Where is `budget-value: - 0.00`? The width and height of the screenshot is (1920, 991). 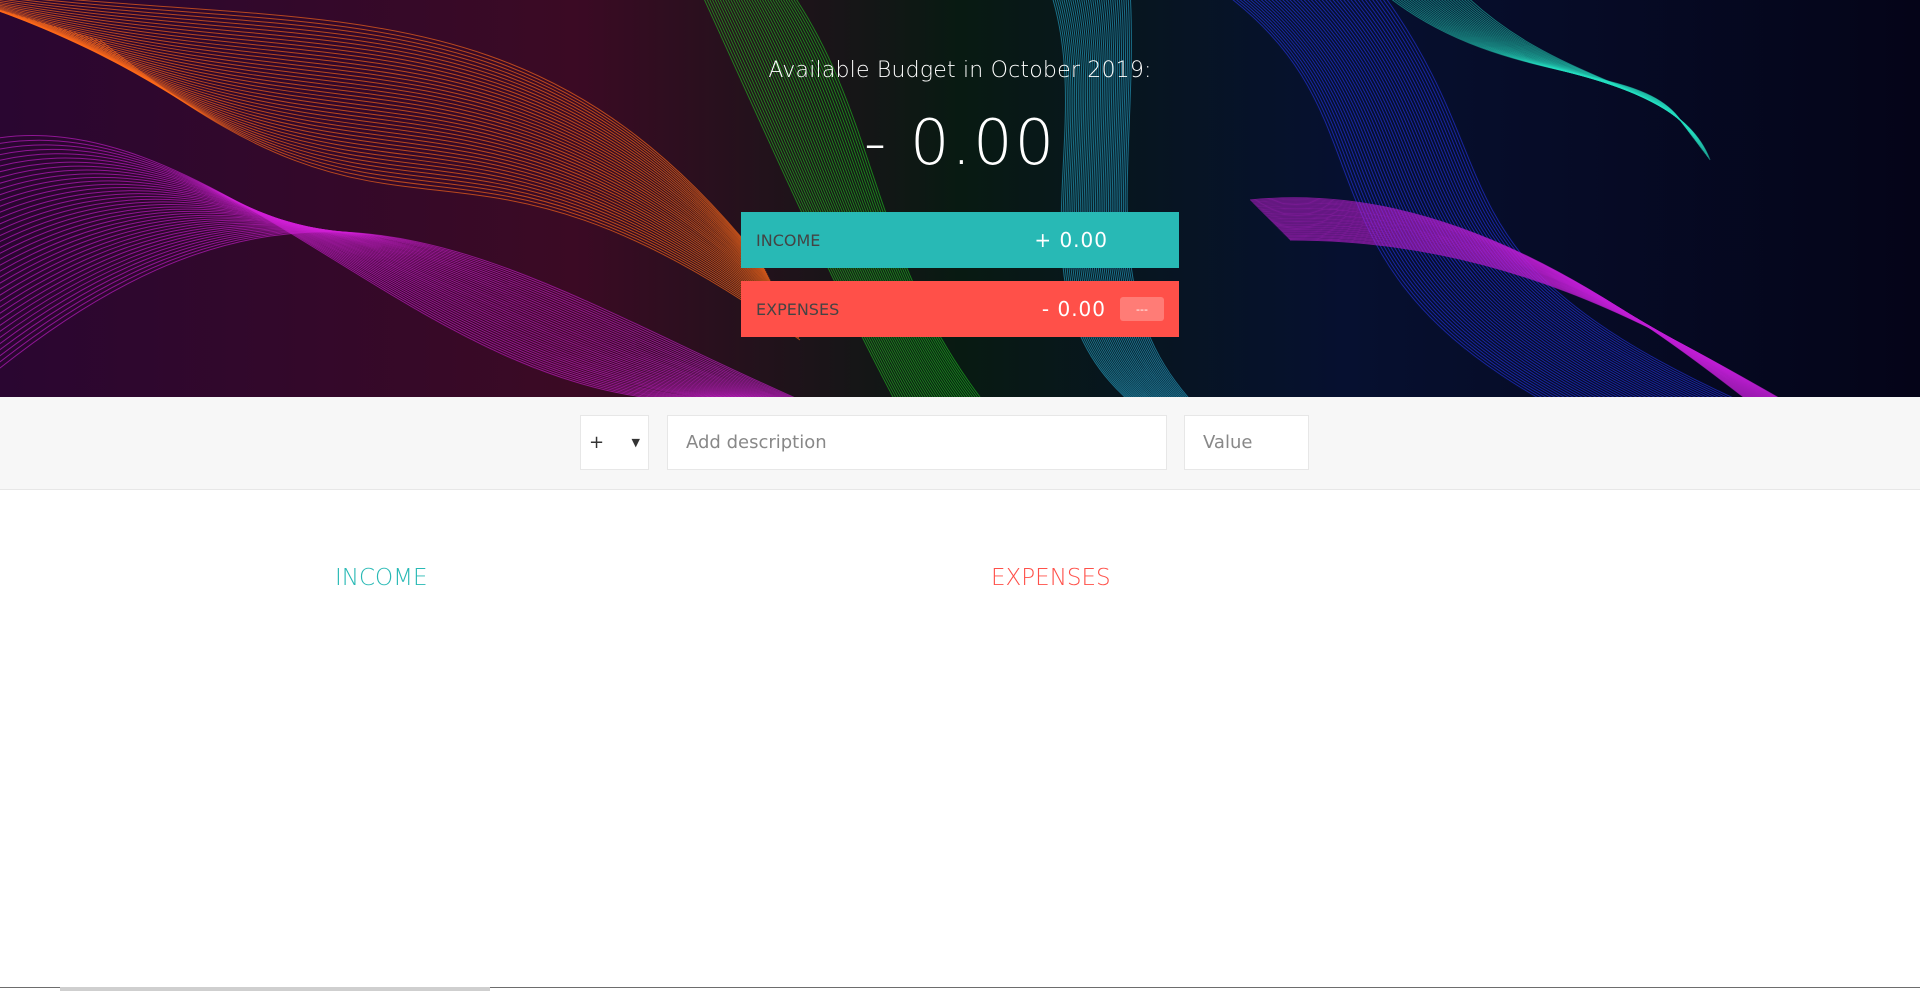
budget-value: - 0.00 is located at coordinates (960, 142).